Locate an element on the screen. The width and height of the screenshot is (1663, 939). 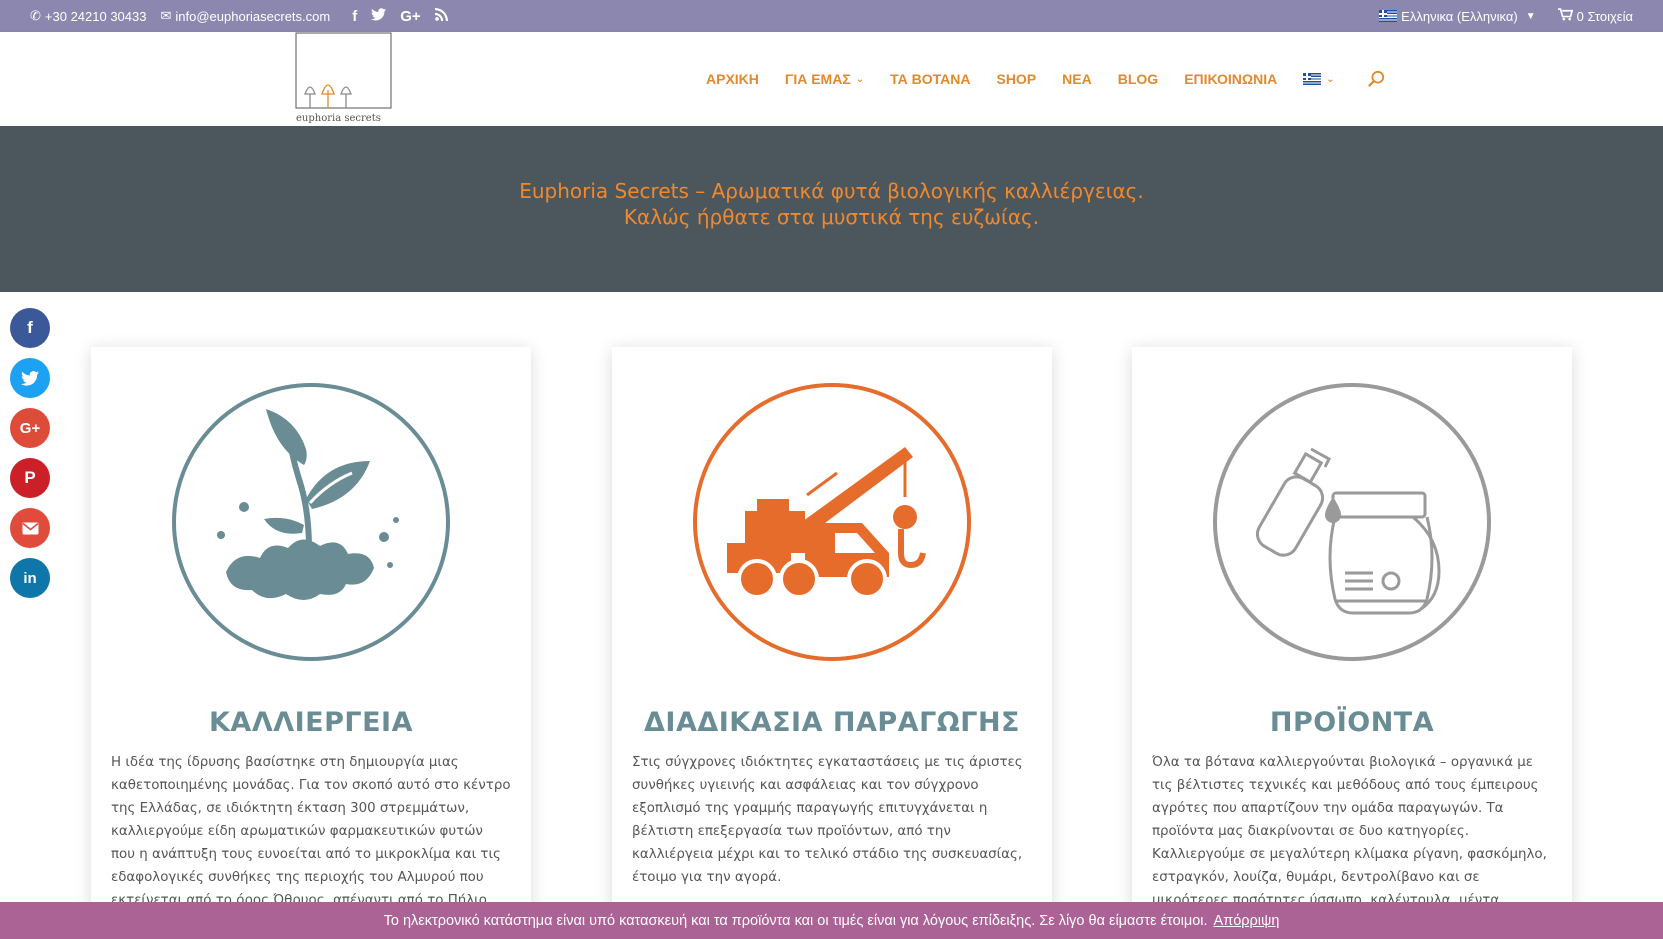
nav-label: SHOP is located at coordinates (1016, 79).